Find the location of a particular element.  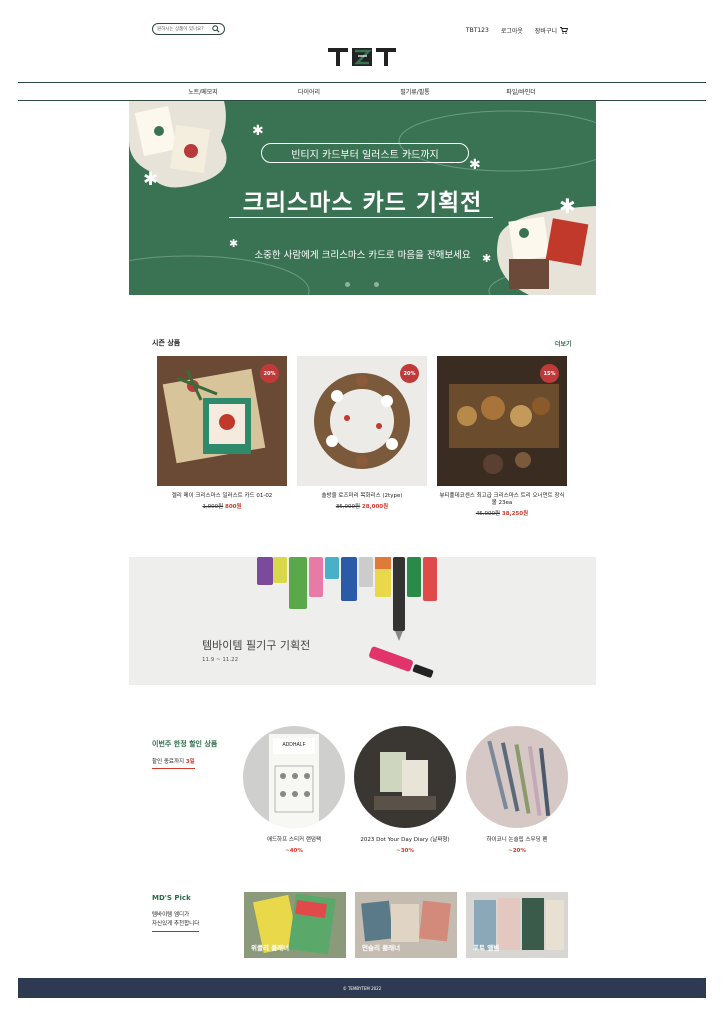

search-icon is located at coordinates (216, 29).